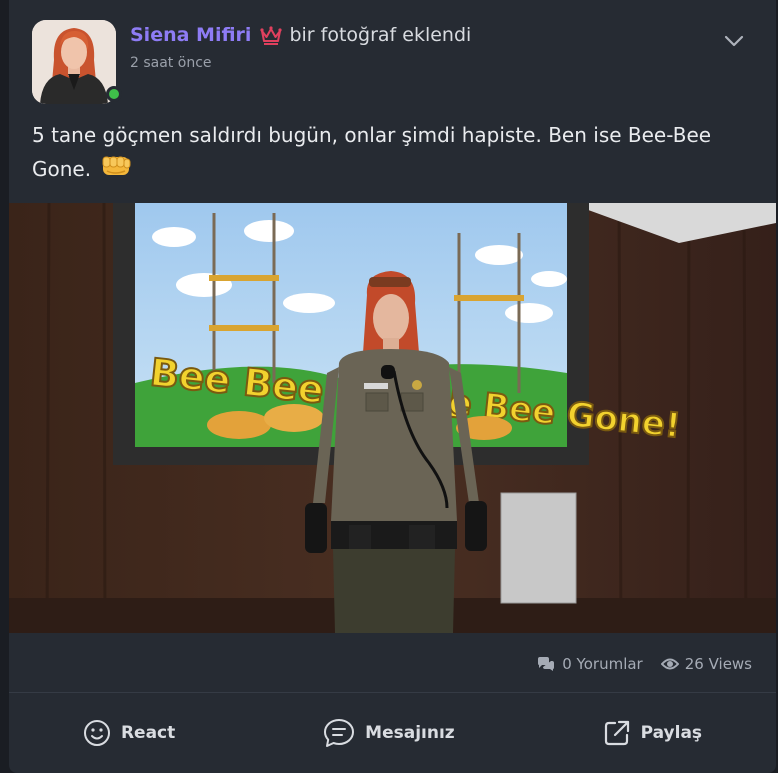 This screenshot has width=778, height=773. Describe the element at coordinates (74, 62) in the screenshot. I see `avatar-image` at that location.